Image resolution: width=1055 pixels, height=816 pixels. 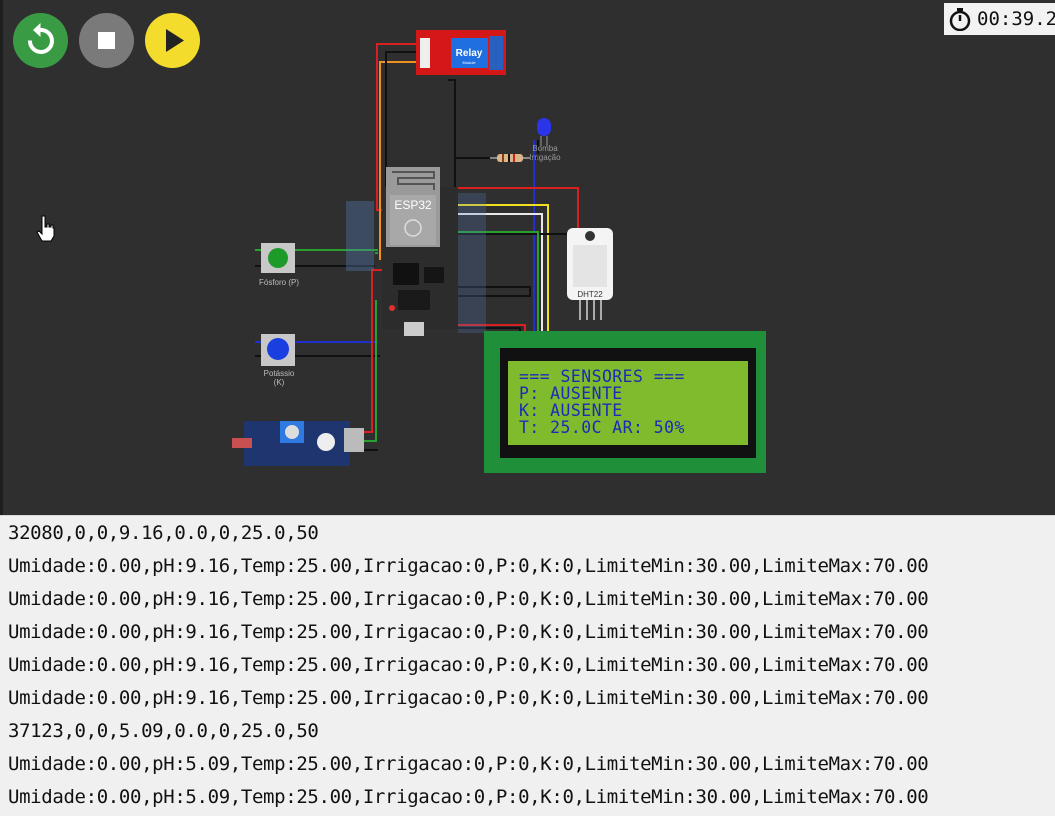 I want to click on simulation-timer: 00:39.27, so click(x=999, y=19).